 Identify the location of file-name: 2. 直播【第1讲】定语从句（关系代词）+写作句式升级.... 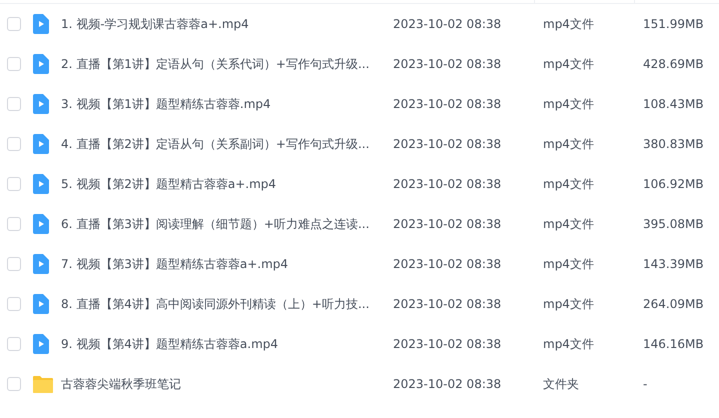
(215, 64).